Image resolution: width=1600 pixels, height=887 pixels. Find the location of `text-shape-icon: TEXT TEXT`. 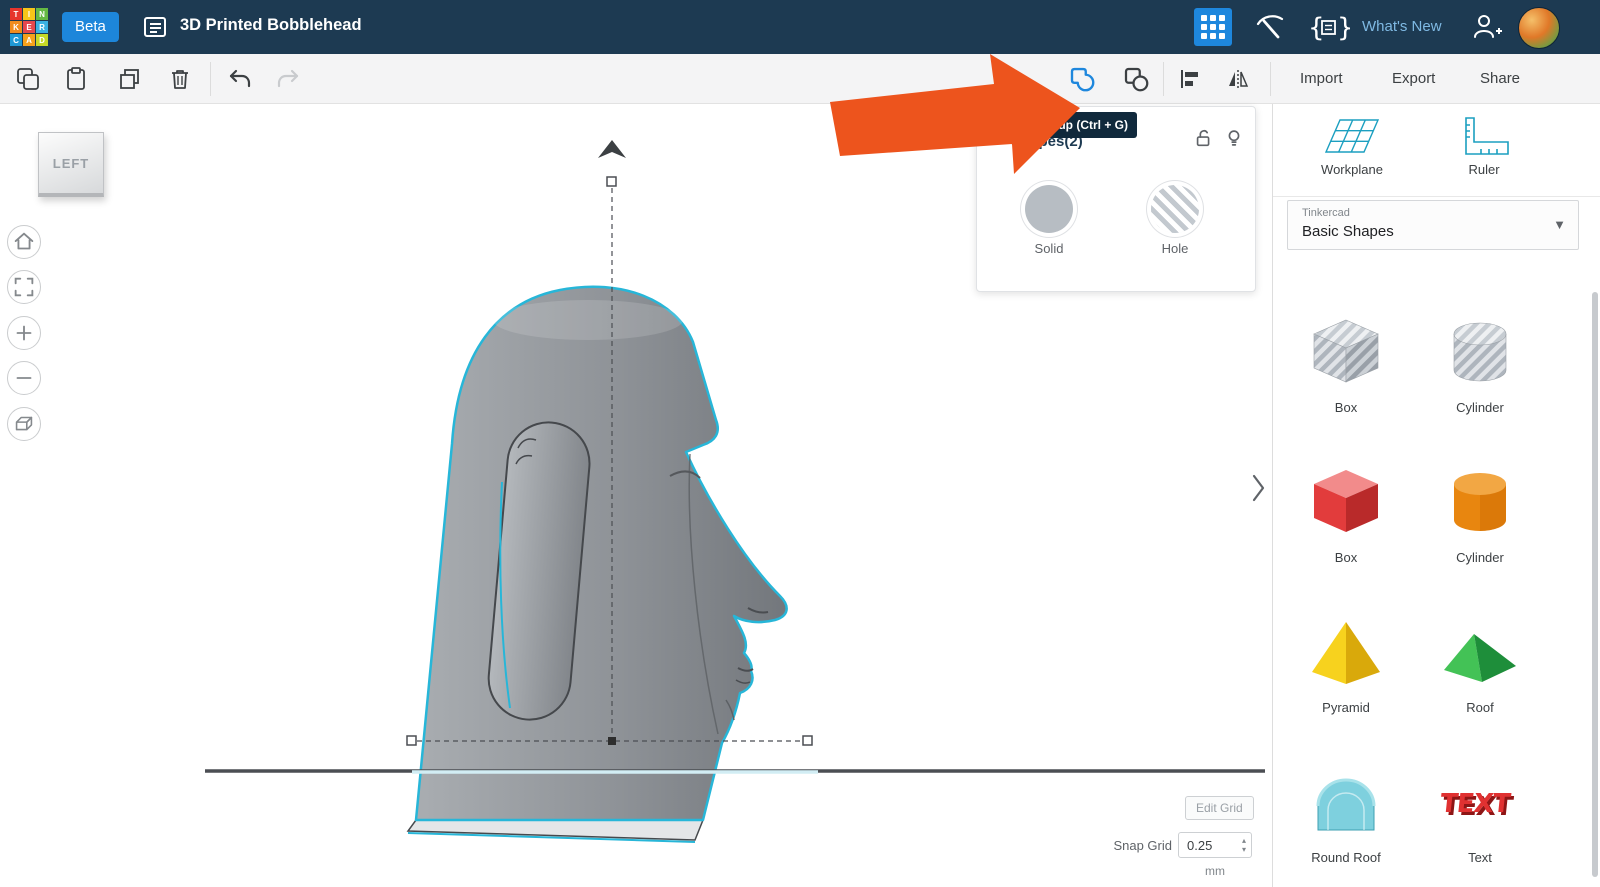

text-shape-icon: TEXT TEXT is located at coordinates (1477, 805).